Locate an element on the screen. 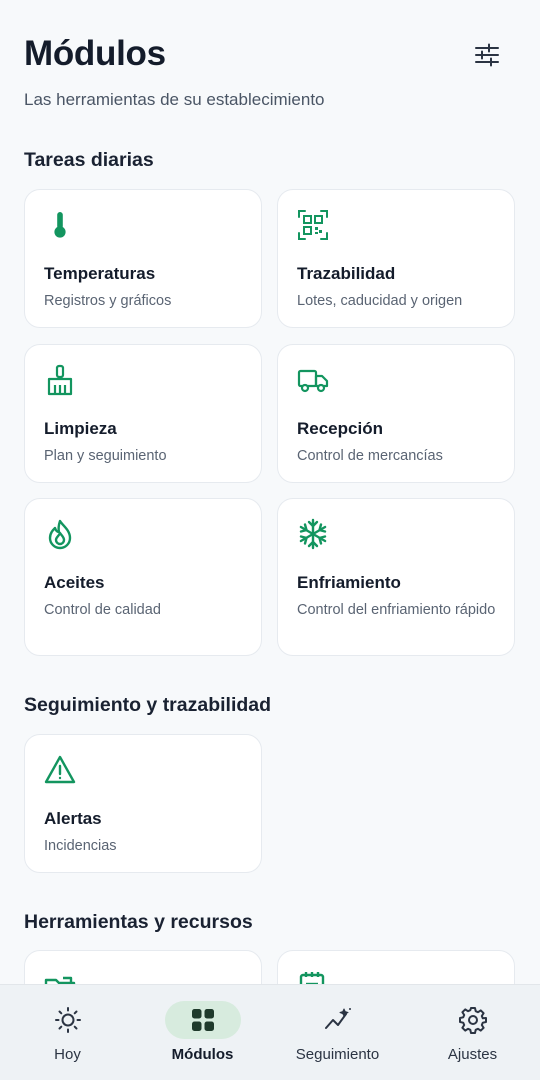 The width and height of the screenshot is (540, 1080). bottom-navigation: Hoy Módulos Seguimiento Ajustes is located at coordinates (270, 1032).